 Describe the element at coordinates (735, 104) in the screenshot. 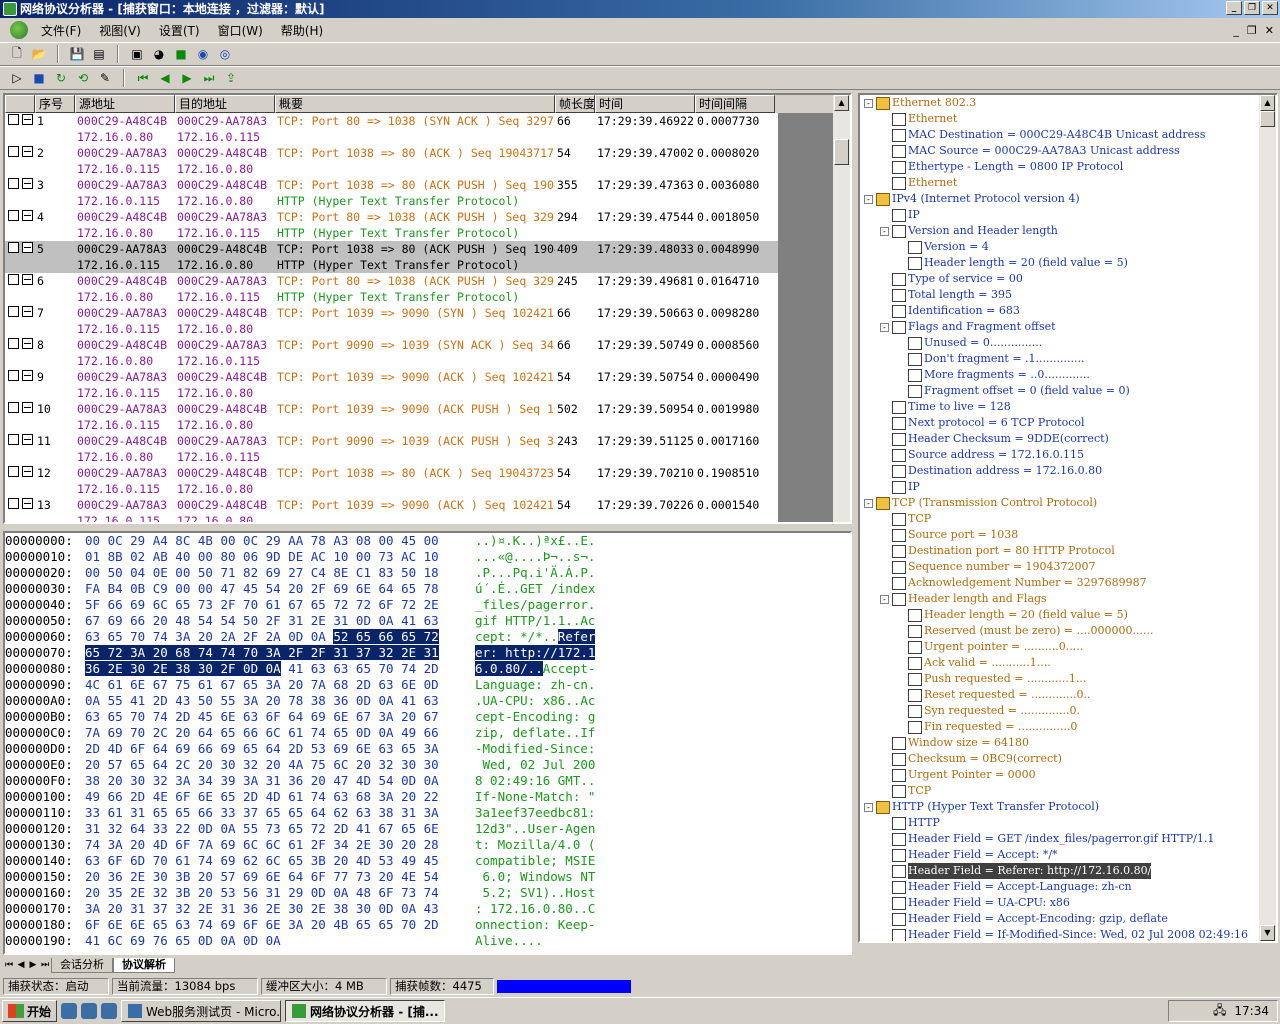

I see `col-delta: 时间间隔` at that location.